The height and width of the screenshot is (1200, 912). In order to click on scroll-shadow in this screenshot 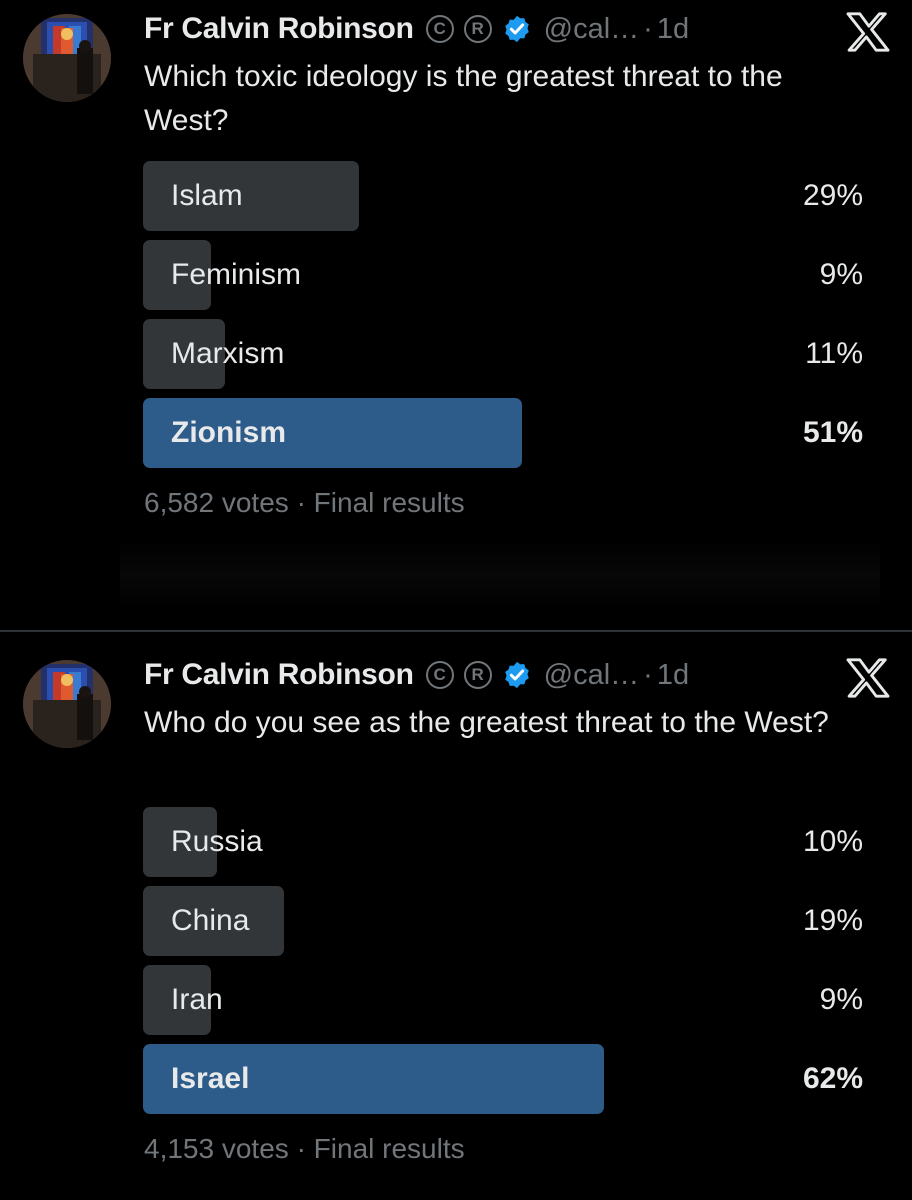, I will do `click(500, 575)`.